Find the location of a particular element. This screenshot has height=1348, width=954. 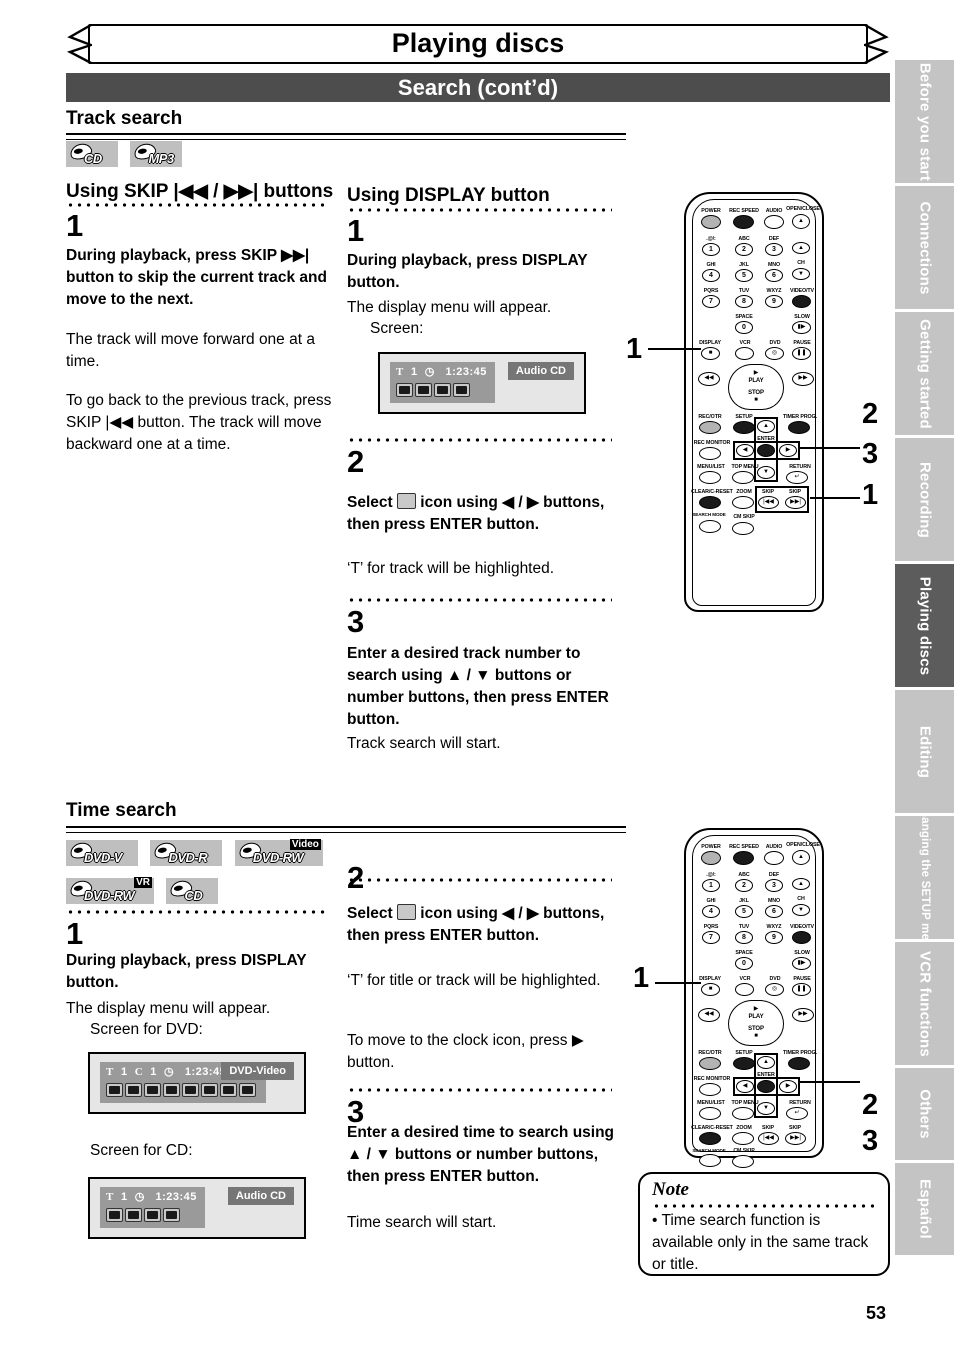

time-search-disc-badges-row1: DVD-V DVD-R Video DVD-RW is located at coordinates (198, 852).